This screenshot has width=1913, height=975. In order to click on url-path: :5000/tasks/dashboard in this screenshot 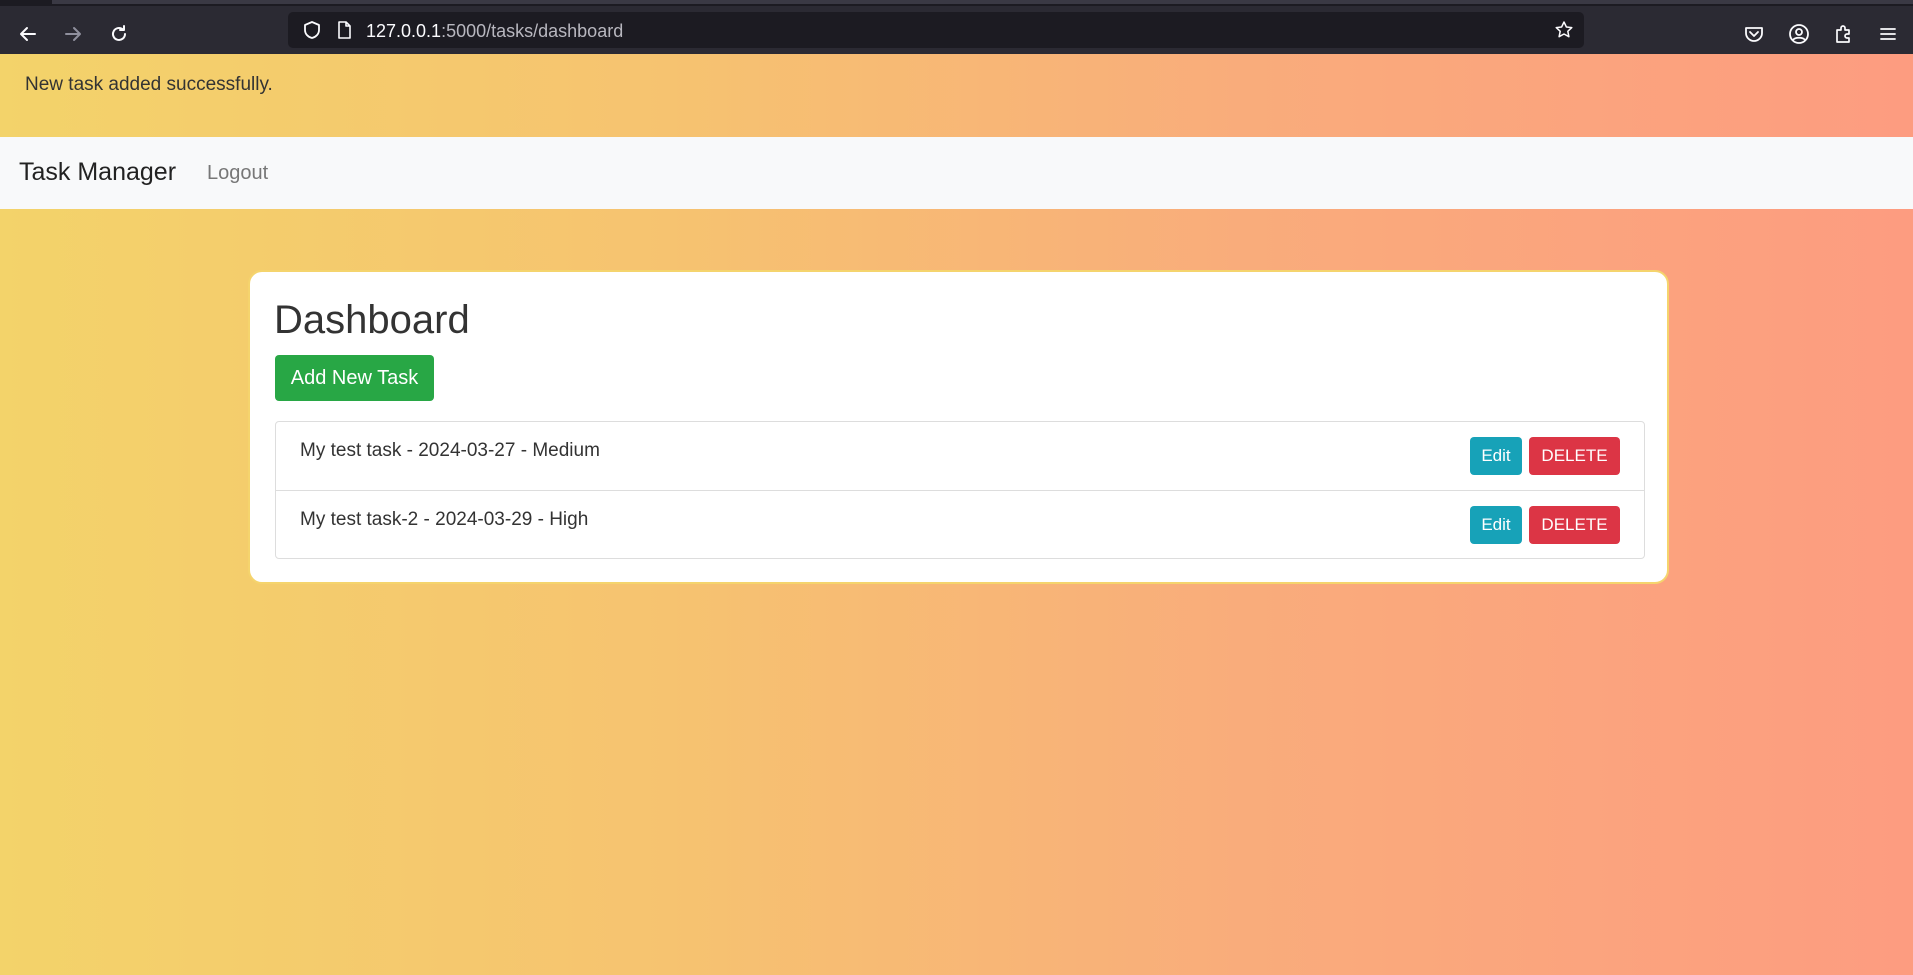, I will do `click(532, 31)`.